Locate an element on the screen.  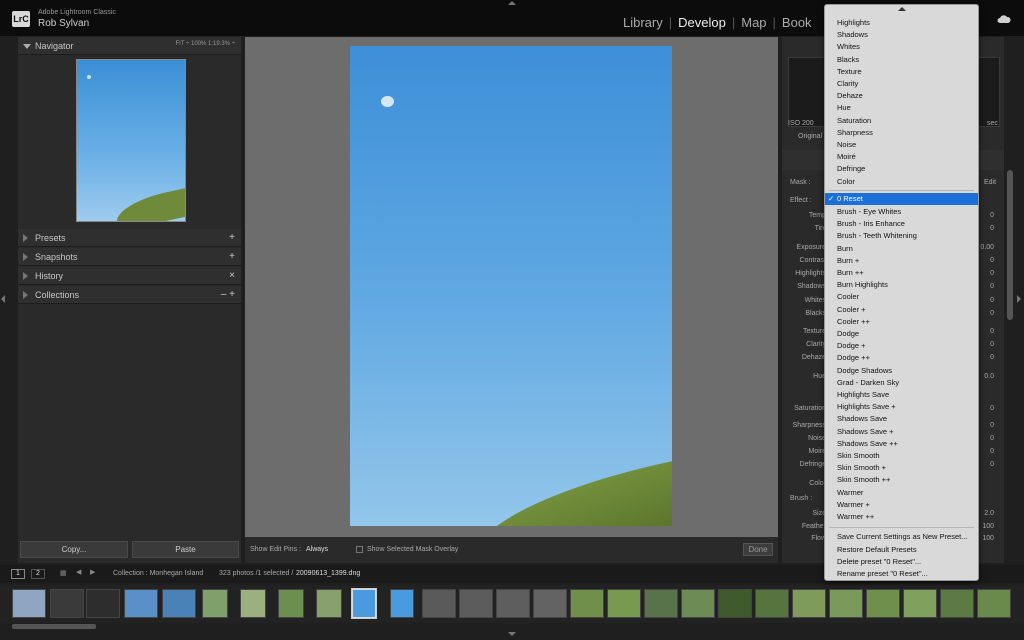
collections-panel-header: Collections – + is located at coordinates (129, 295).